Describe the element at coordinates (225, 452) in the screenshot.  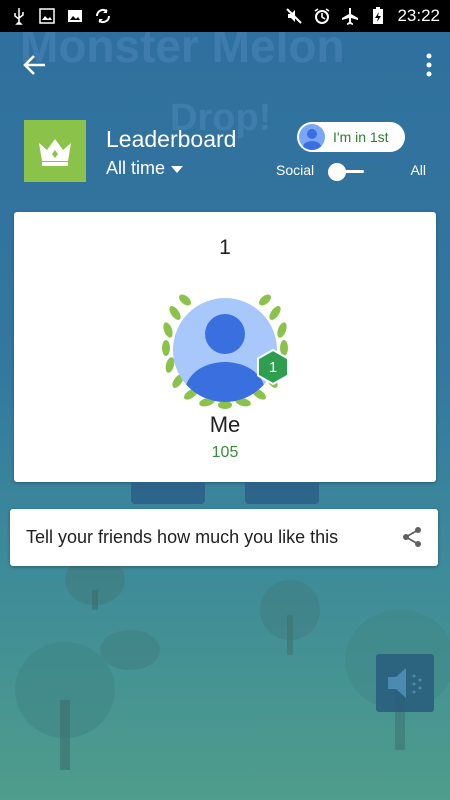
I see `player-score: 105` at that location.